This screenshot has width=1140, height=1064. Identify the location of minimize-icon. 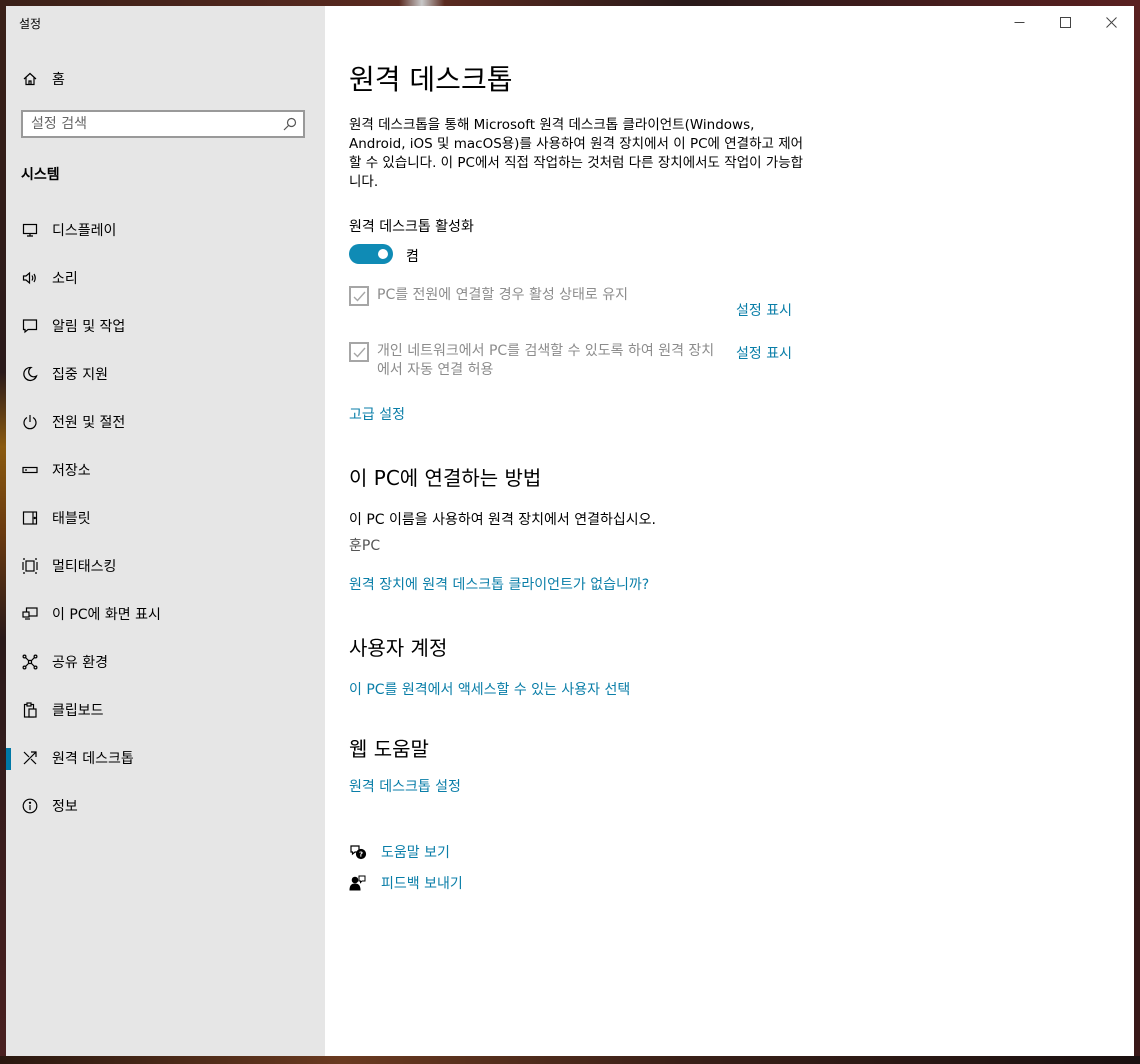
(1019, 22).